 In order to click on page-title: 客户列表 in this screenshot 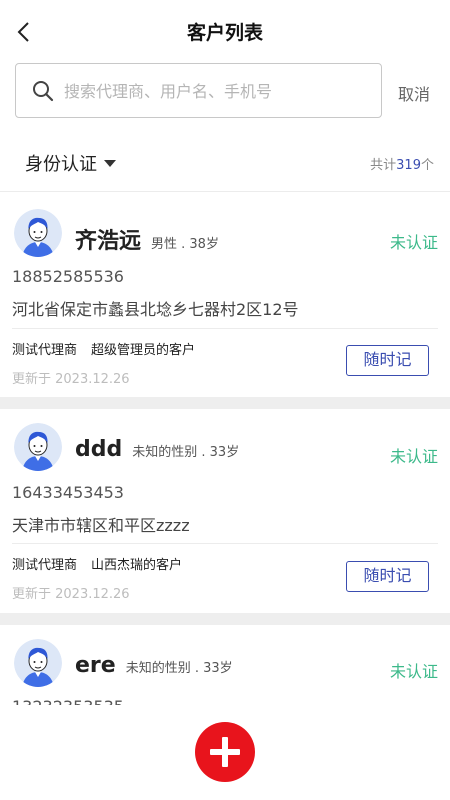, I will do `click(224, 33)`.